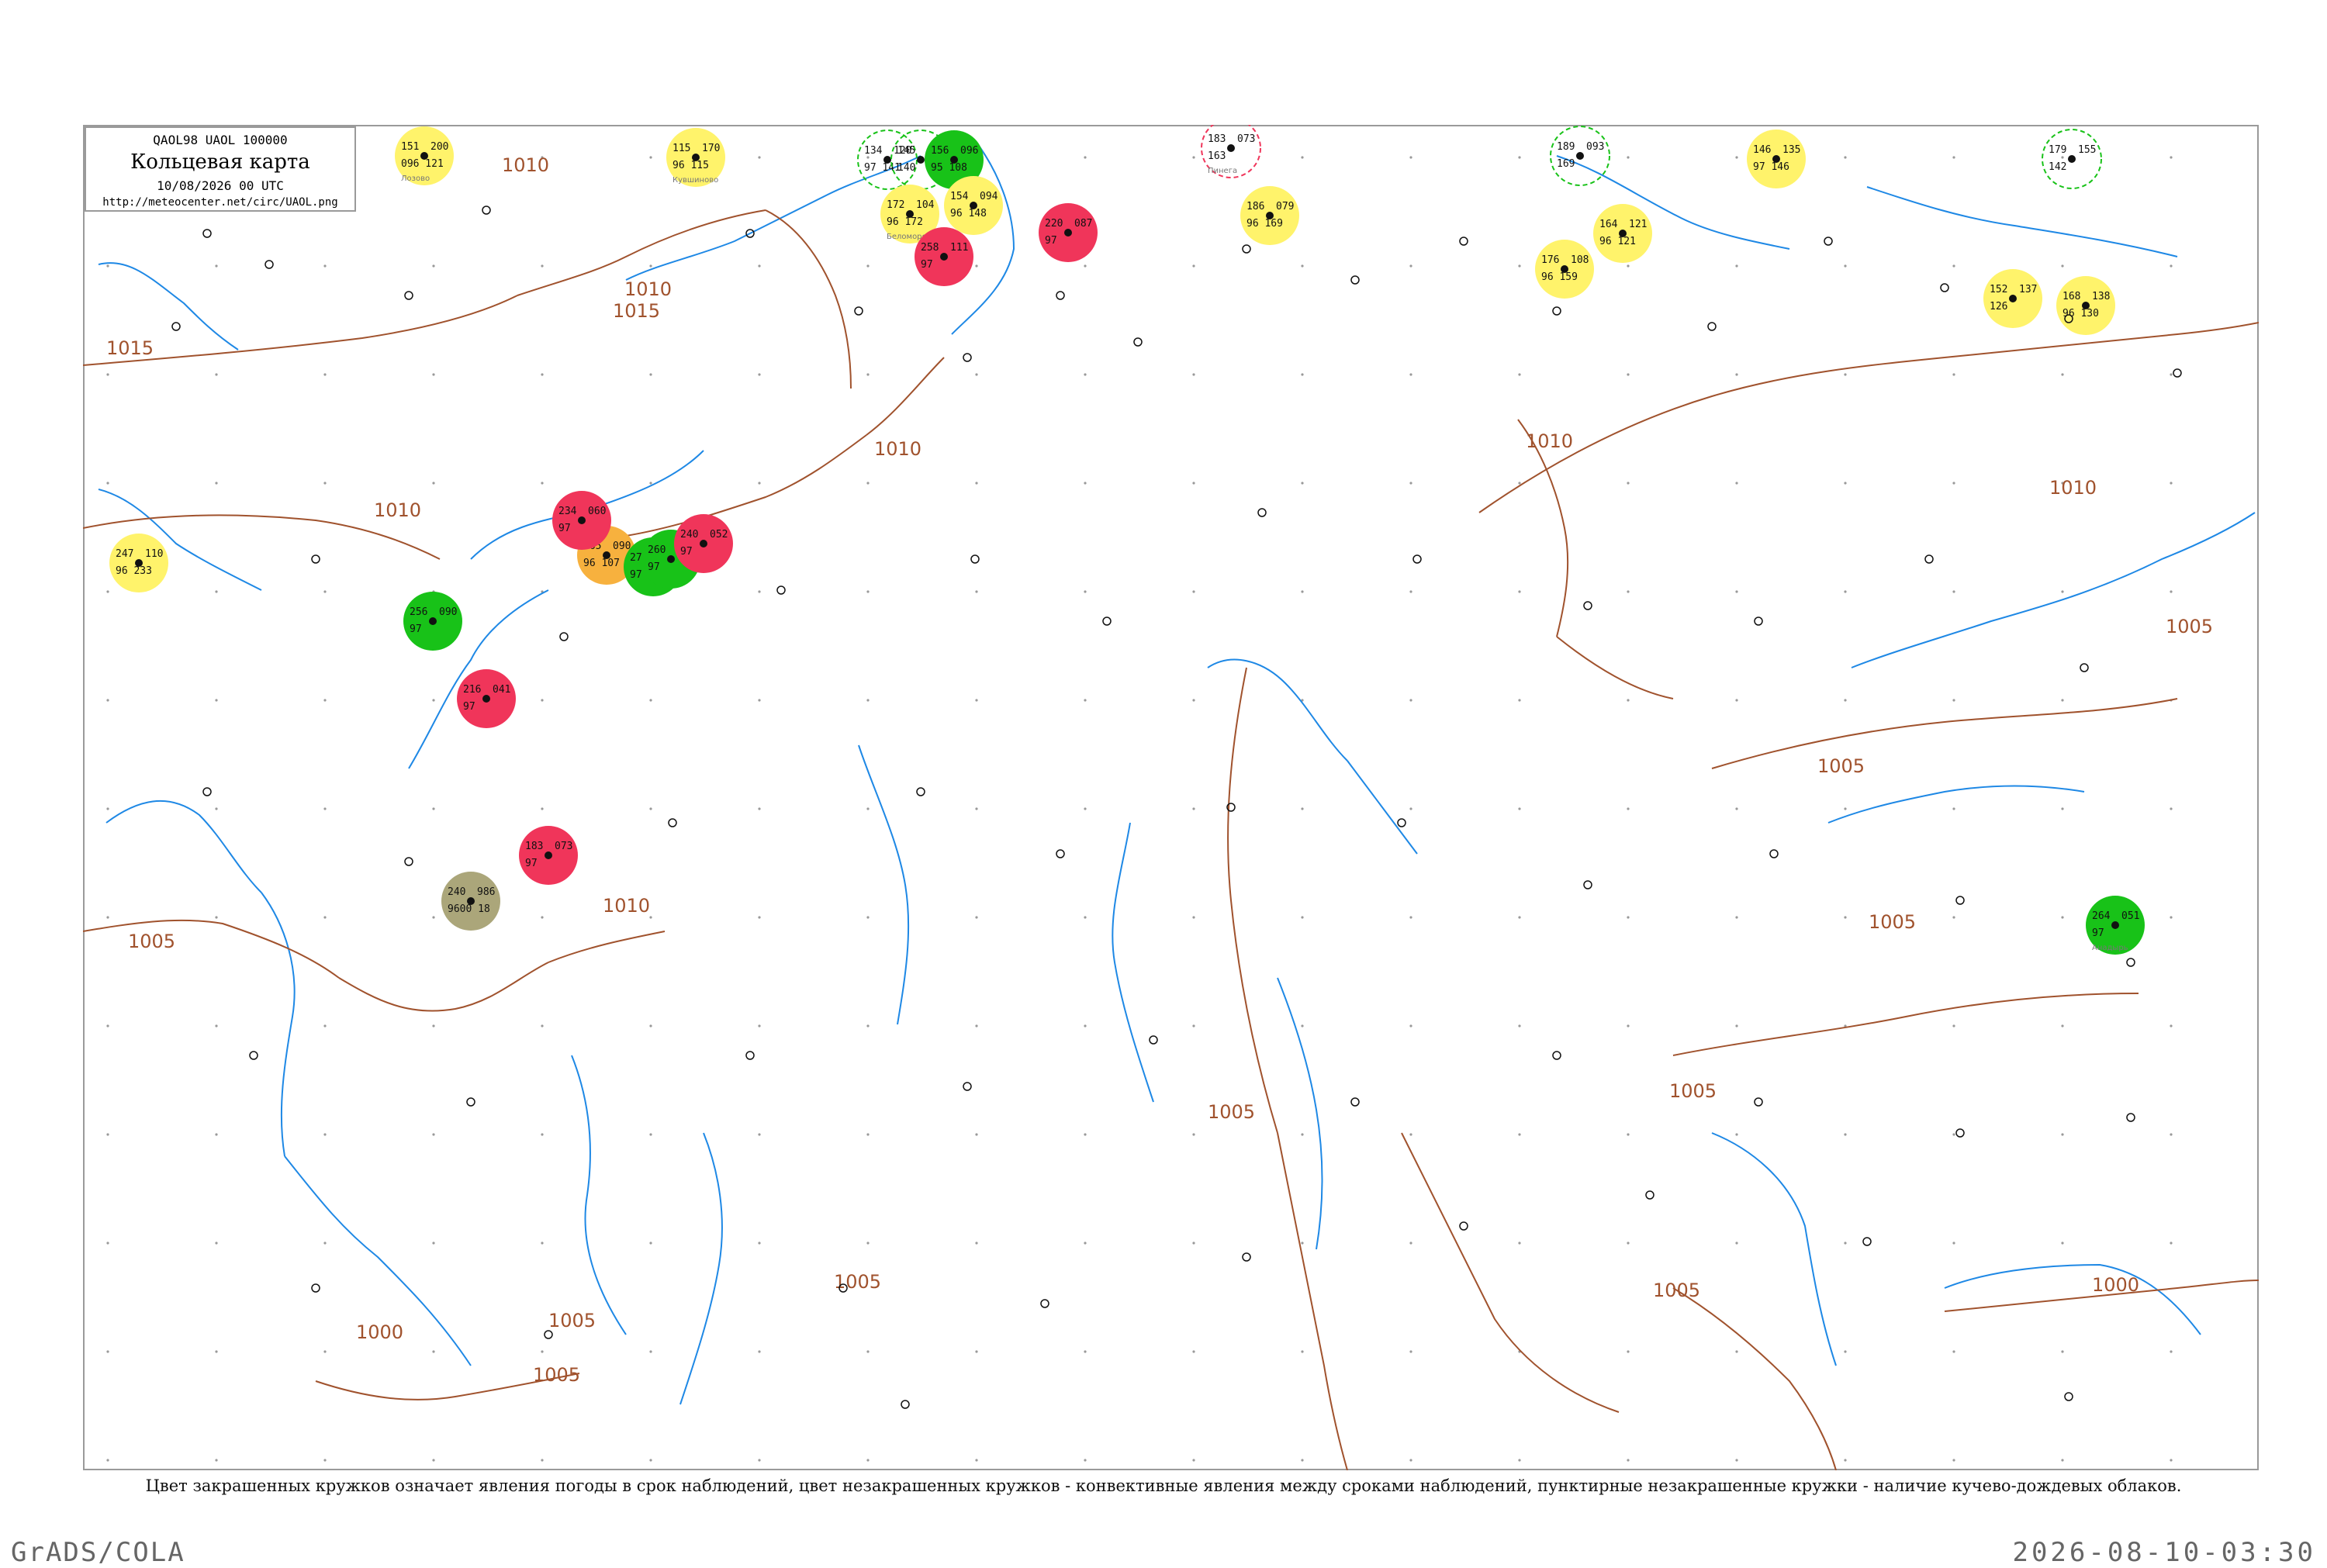  Describe the element at coordinates (973, 205) in the screenshot. I see `station-marker: 154 094 96 148` at that location.